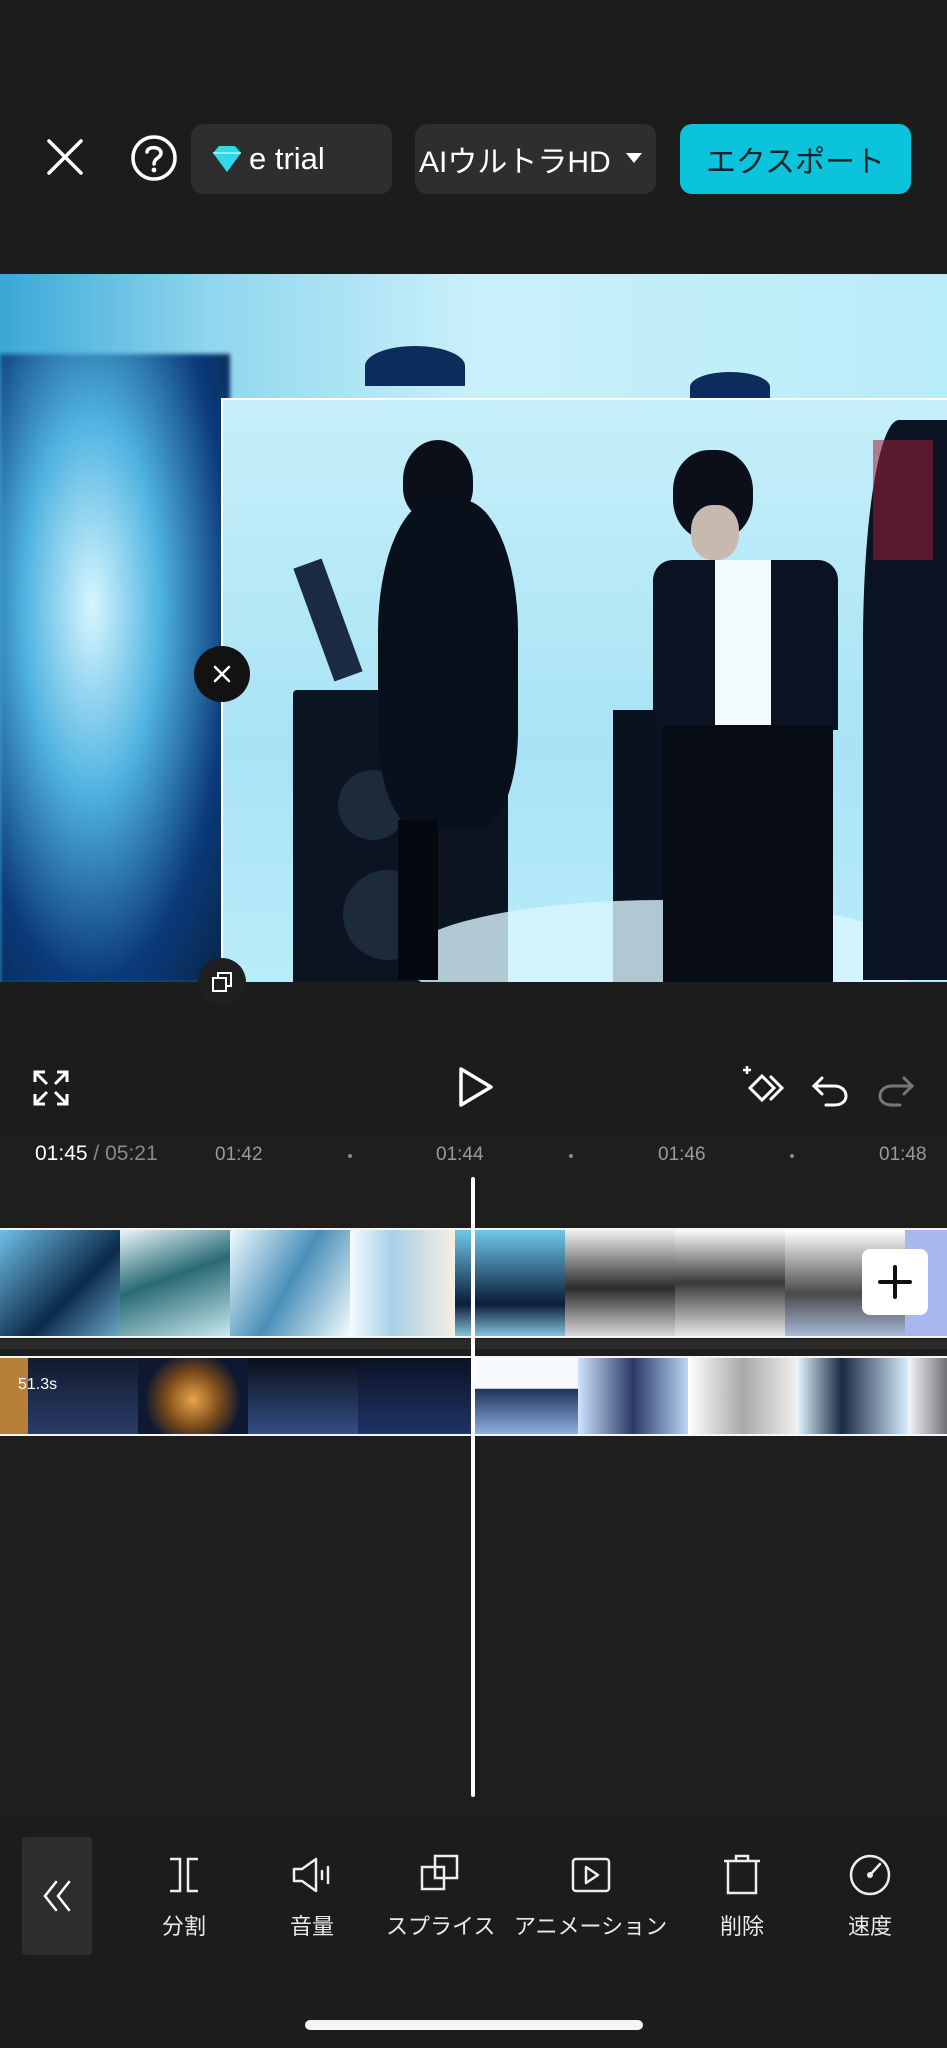 The width and height of the screenshot is (947, 2048). What do you see at coordinates (742, 1896) in the screenshot?
I see `delete-tool: 削除` at bounding box center [742, 1896].